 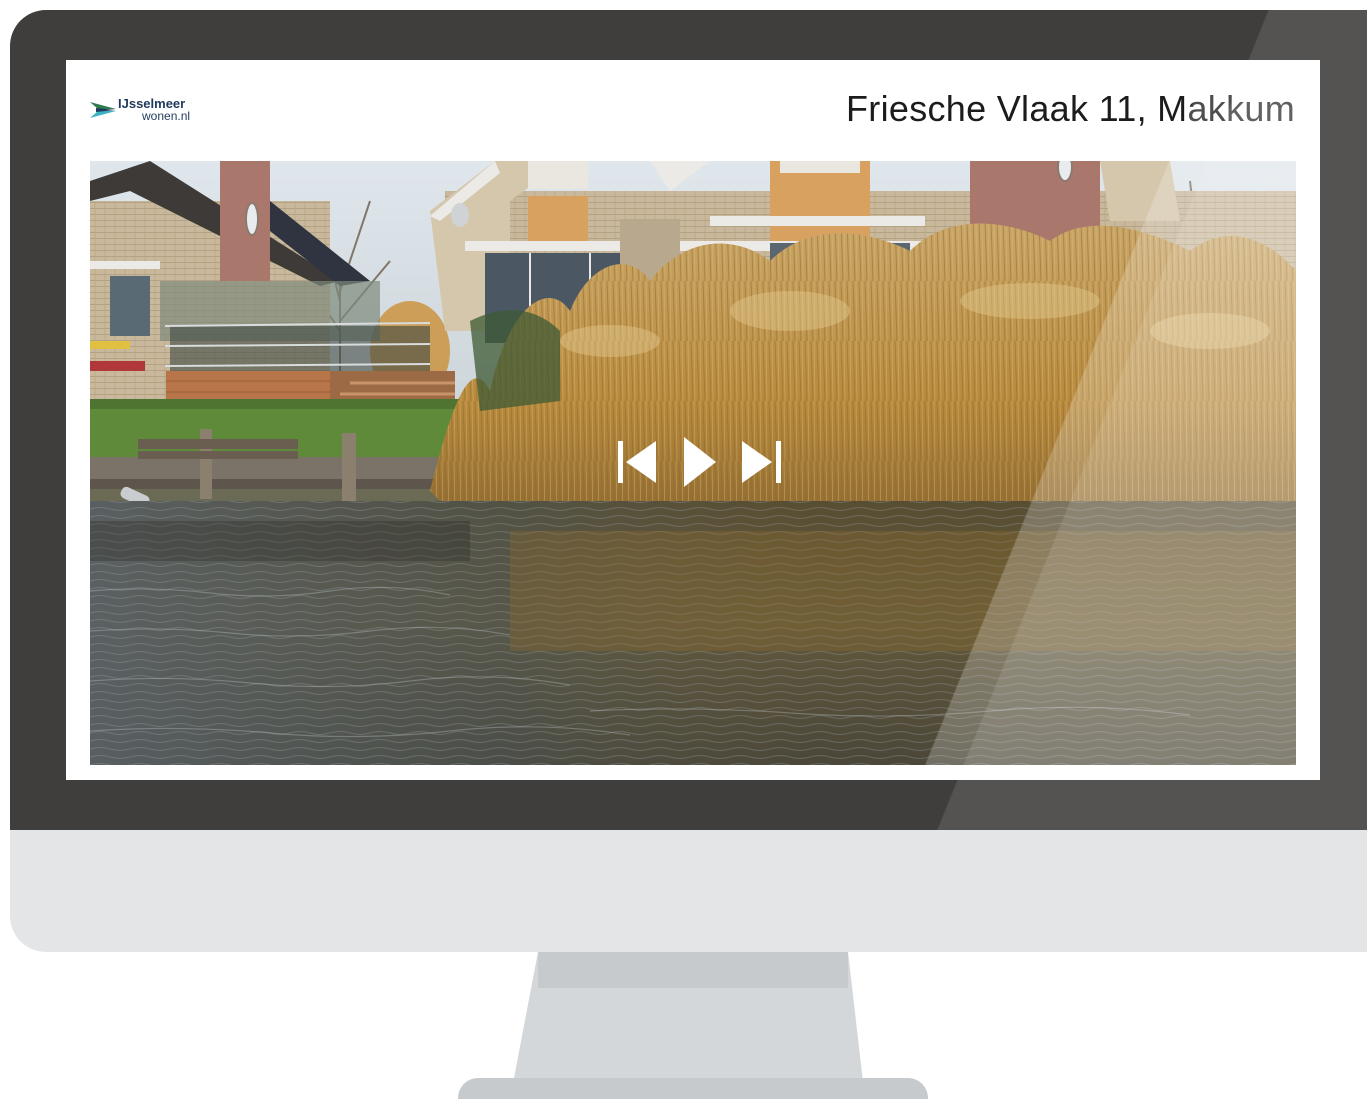 I want to click on monitor-stand-neck, so click(x=687, y=1025).